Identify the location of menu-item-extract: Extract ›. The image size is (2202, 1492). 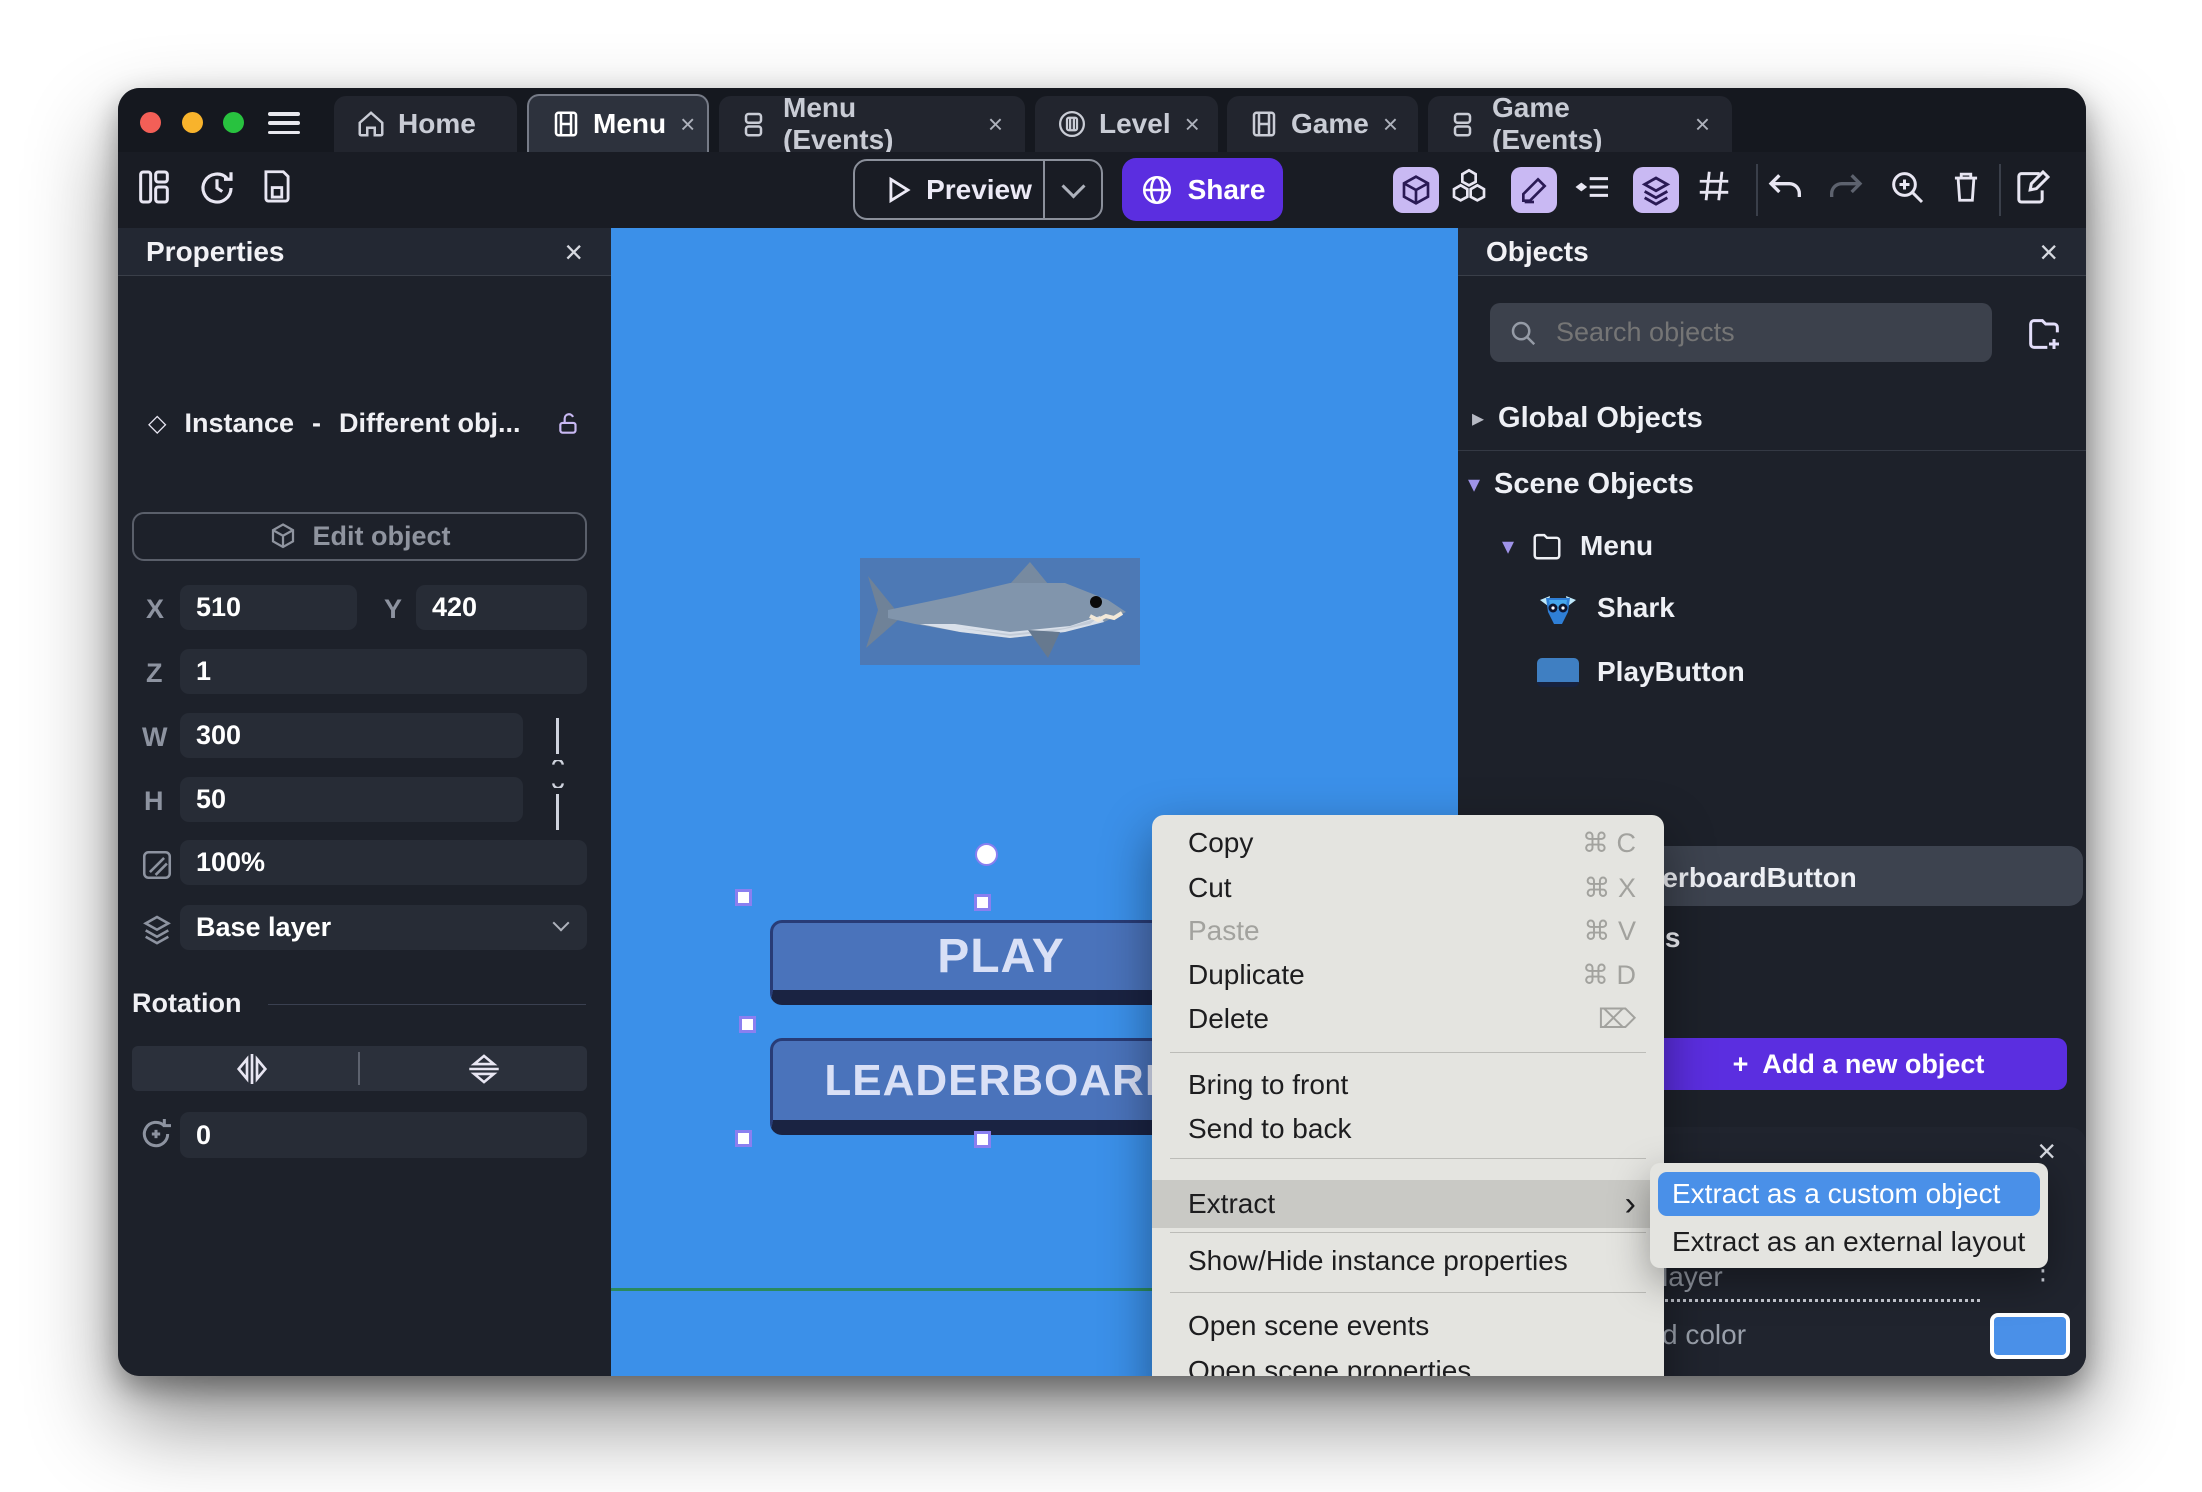
(1408, 1204).